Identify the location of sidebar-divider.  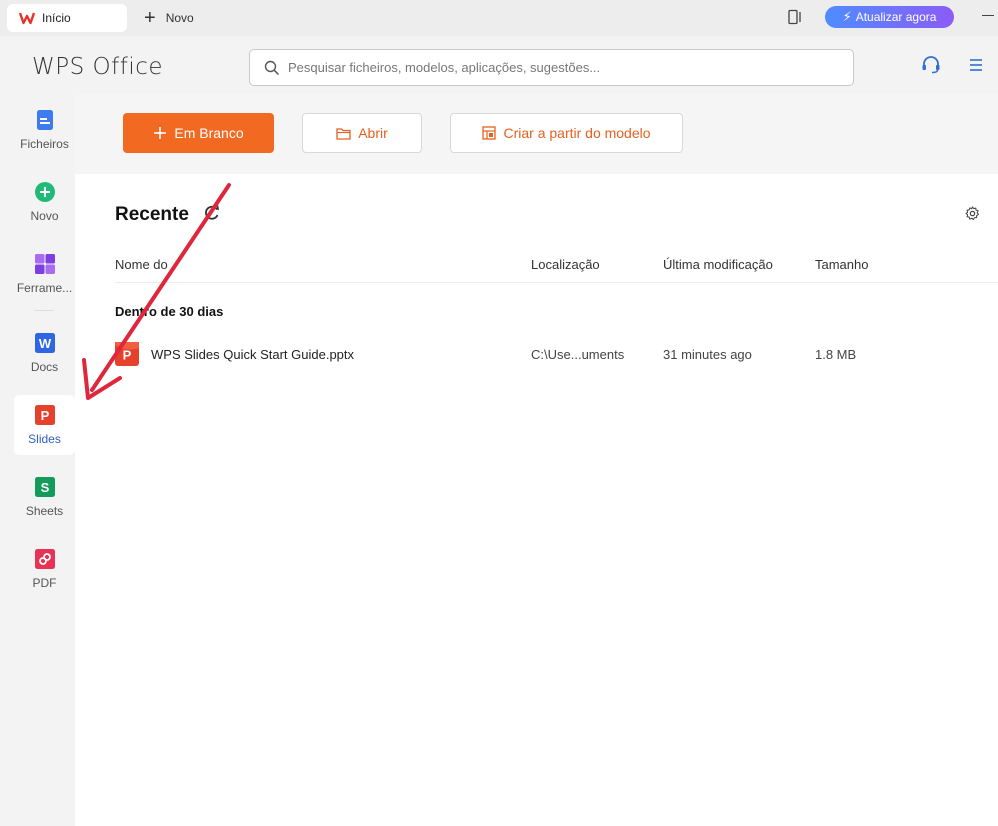
(44, 310).